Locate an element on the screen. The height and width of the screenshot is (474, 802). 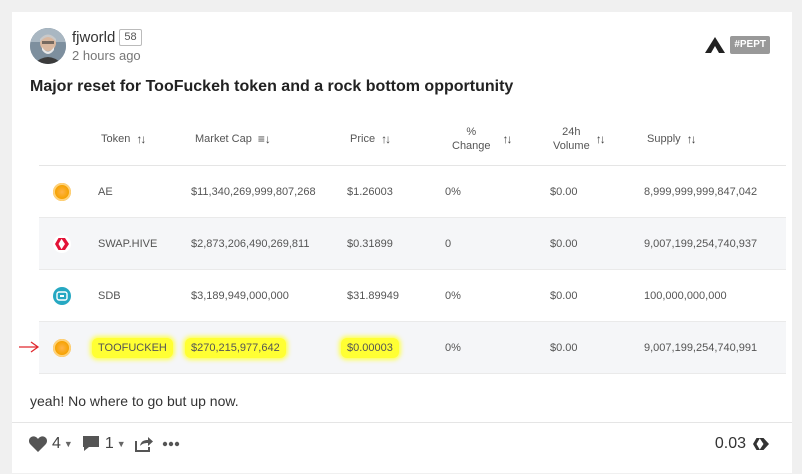
comment-icon is located at coordinates (90, 443).